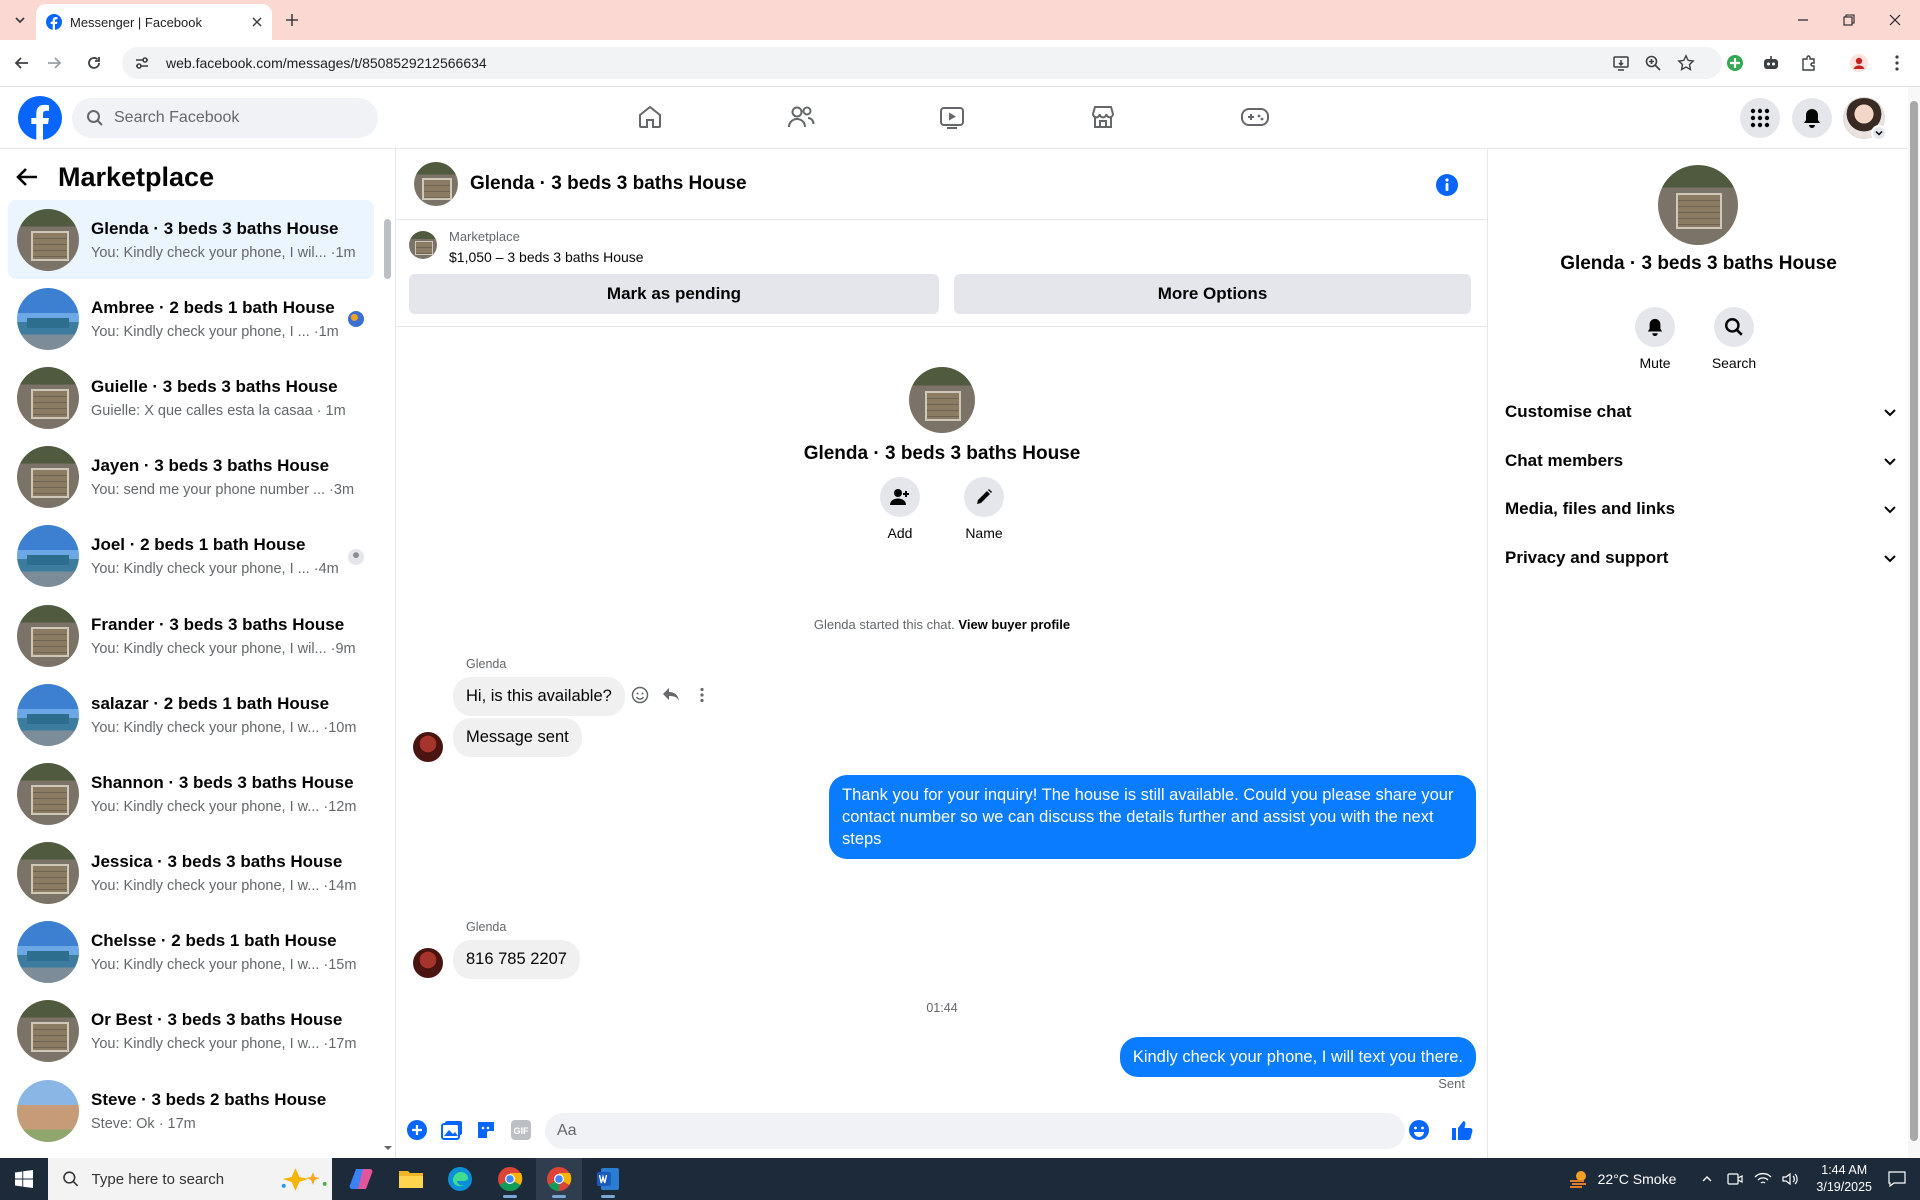 This screenshot has width=1920, height=1200. What do you see at coordinates (1791, 1179) in the screenshot?
I see `tray-volume-icon` at bounding box center [1791, 1179].